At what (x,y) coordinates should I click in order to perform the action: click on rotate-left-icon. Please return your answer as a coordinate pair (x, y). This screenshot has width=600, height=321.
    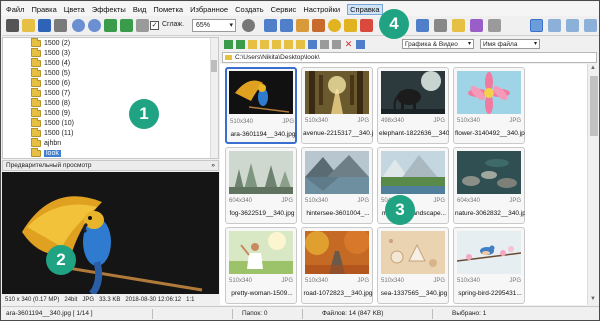
    Looking at the image, I should click on (270, 25).